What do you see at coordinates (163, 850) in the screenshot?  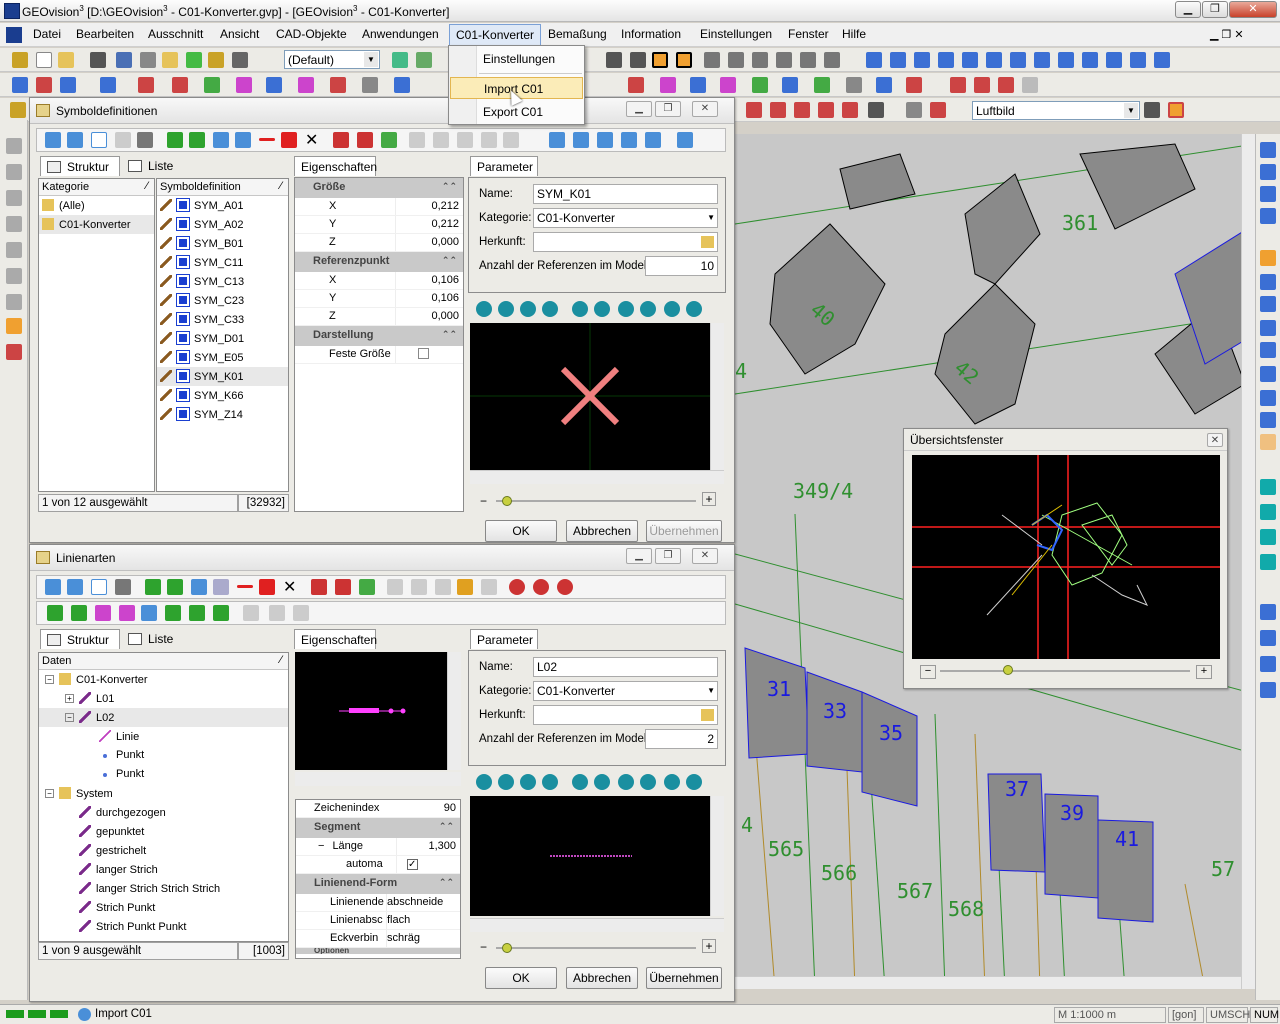 I see `tree-item: gestrichelt` at bounding box center [163, 850].